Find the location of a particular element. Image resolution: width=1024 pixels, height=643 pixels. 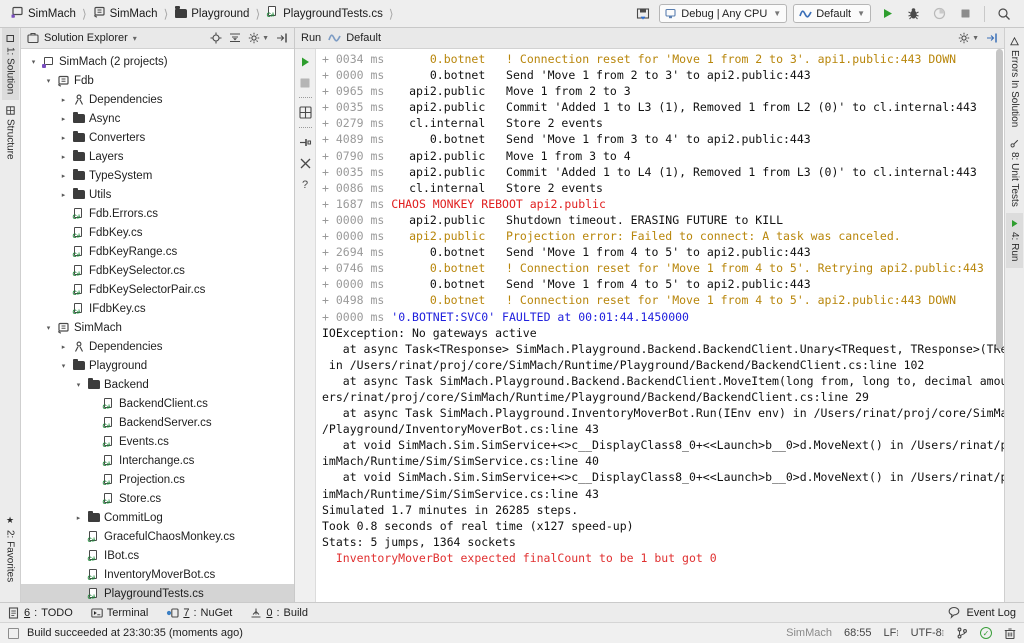

left-tab-favorites: ★ 2: Favorites is located at coordinates (10, 548).